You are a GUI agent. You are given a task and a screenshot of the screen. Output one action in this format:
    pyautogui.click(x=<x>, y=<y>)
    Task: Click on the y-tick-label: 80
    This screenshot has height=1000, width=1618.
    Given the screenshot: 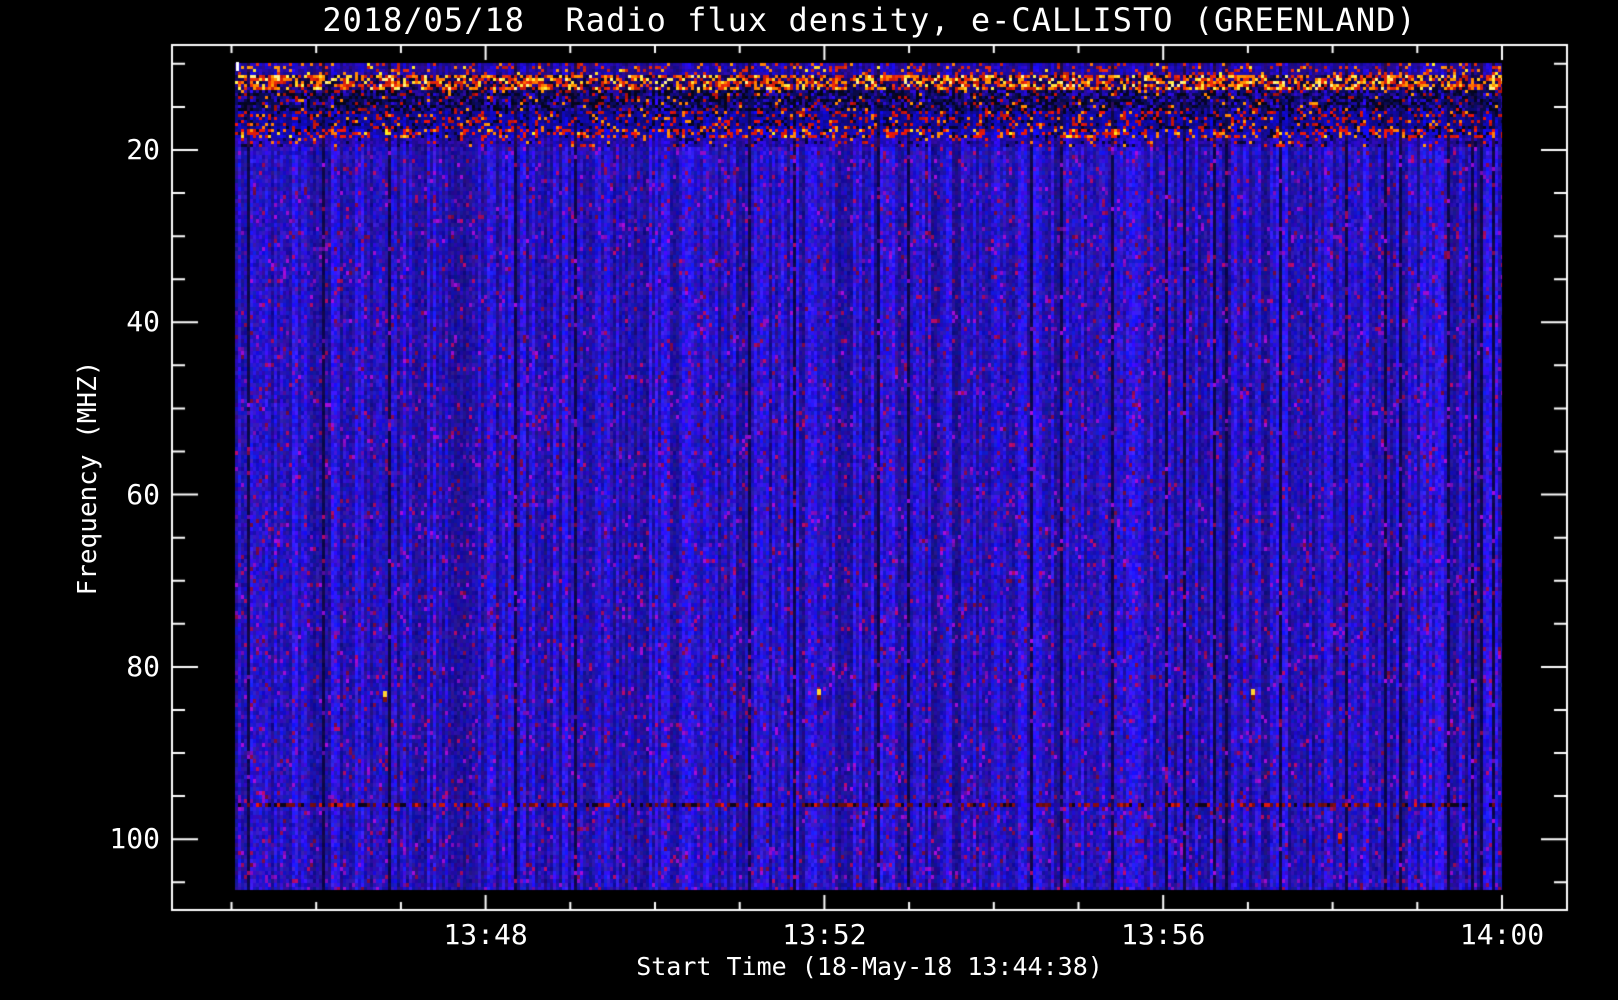 What is the action you would take?
    pyautogui.click(x=143, y=666)
    